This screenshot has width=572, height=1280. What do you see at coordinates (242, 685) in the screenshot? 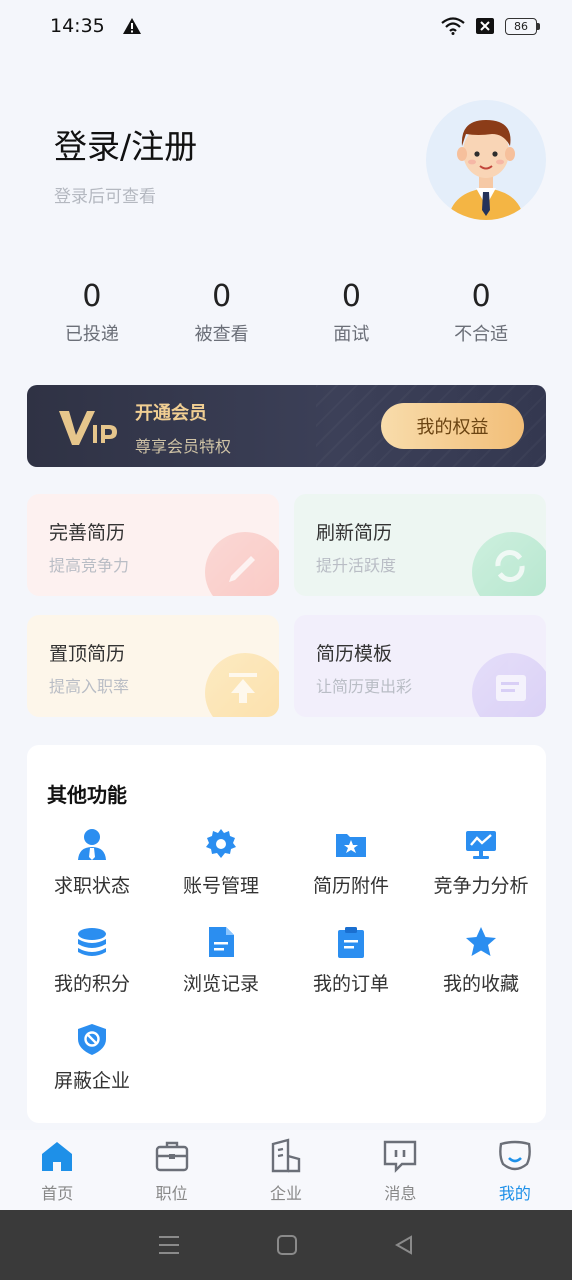
I see `pin-top-icon` at bounding box center [242, 685].